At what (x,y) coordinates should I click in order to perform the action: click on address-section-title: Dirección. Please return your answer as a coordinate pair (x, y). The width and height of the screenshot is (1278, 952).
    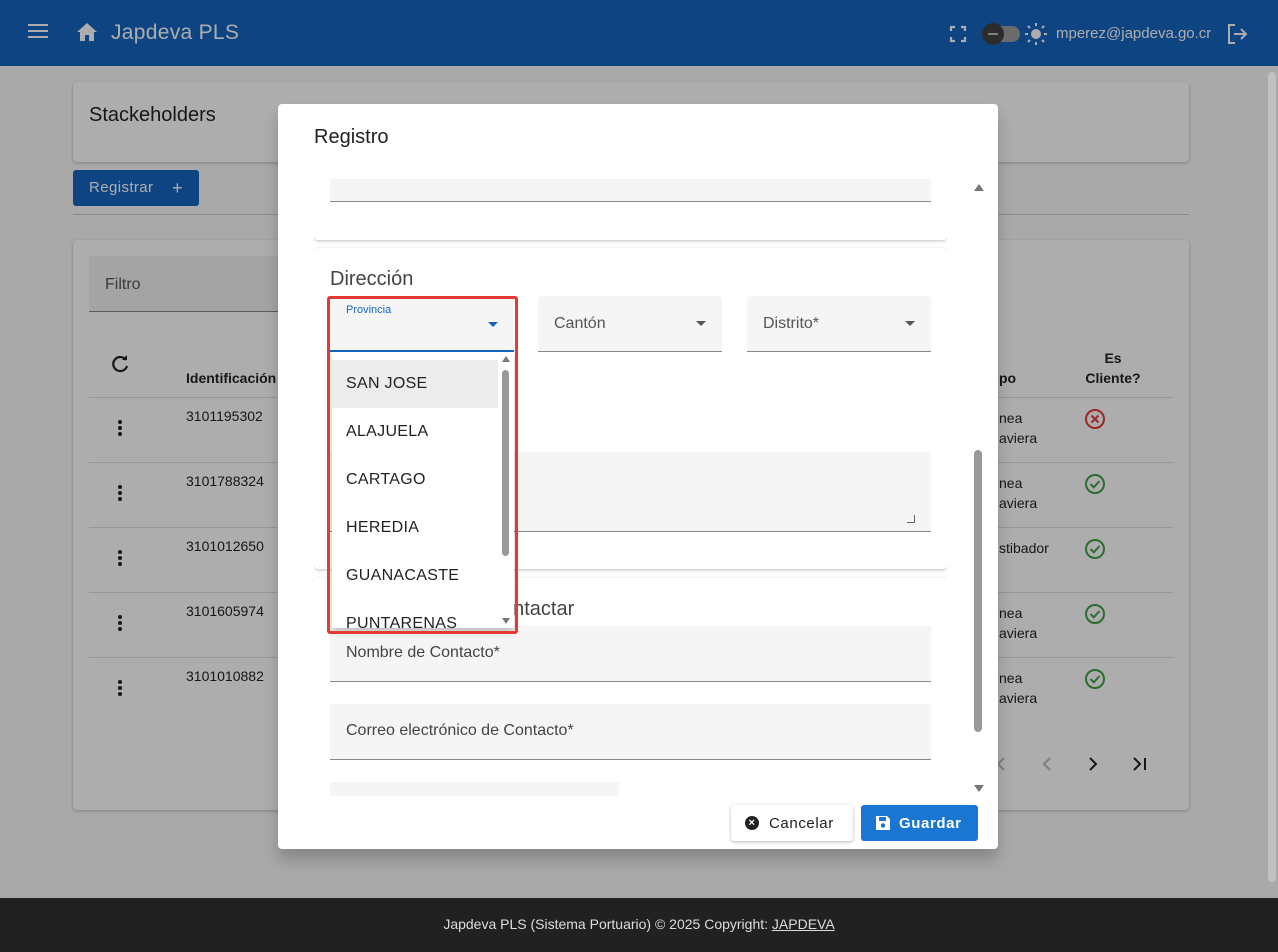
    Looking at the image, I should click on (372, 279).